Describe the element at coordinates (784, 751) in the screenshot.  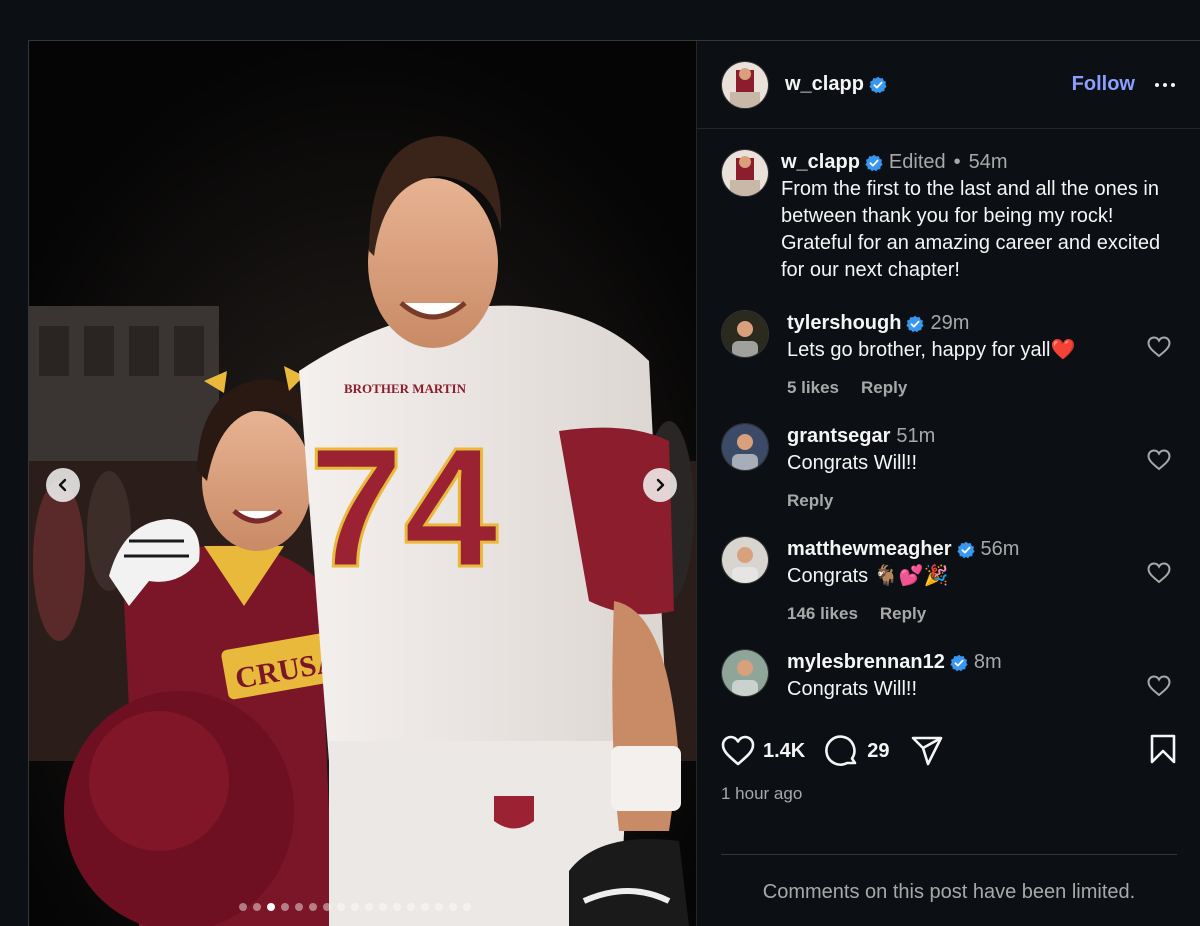
I see `like-count: 1.4K` at that location.